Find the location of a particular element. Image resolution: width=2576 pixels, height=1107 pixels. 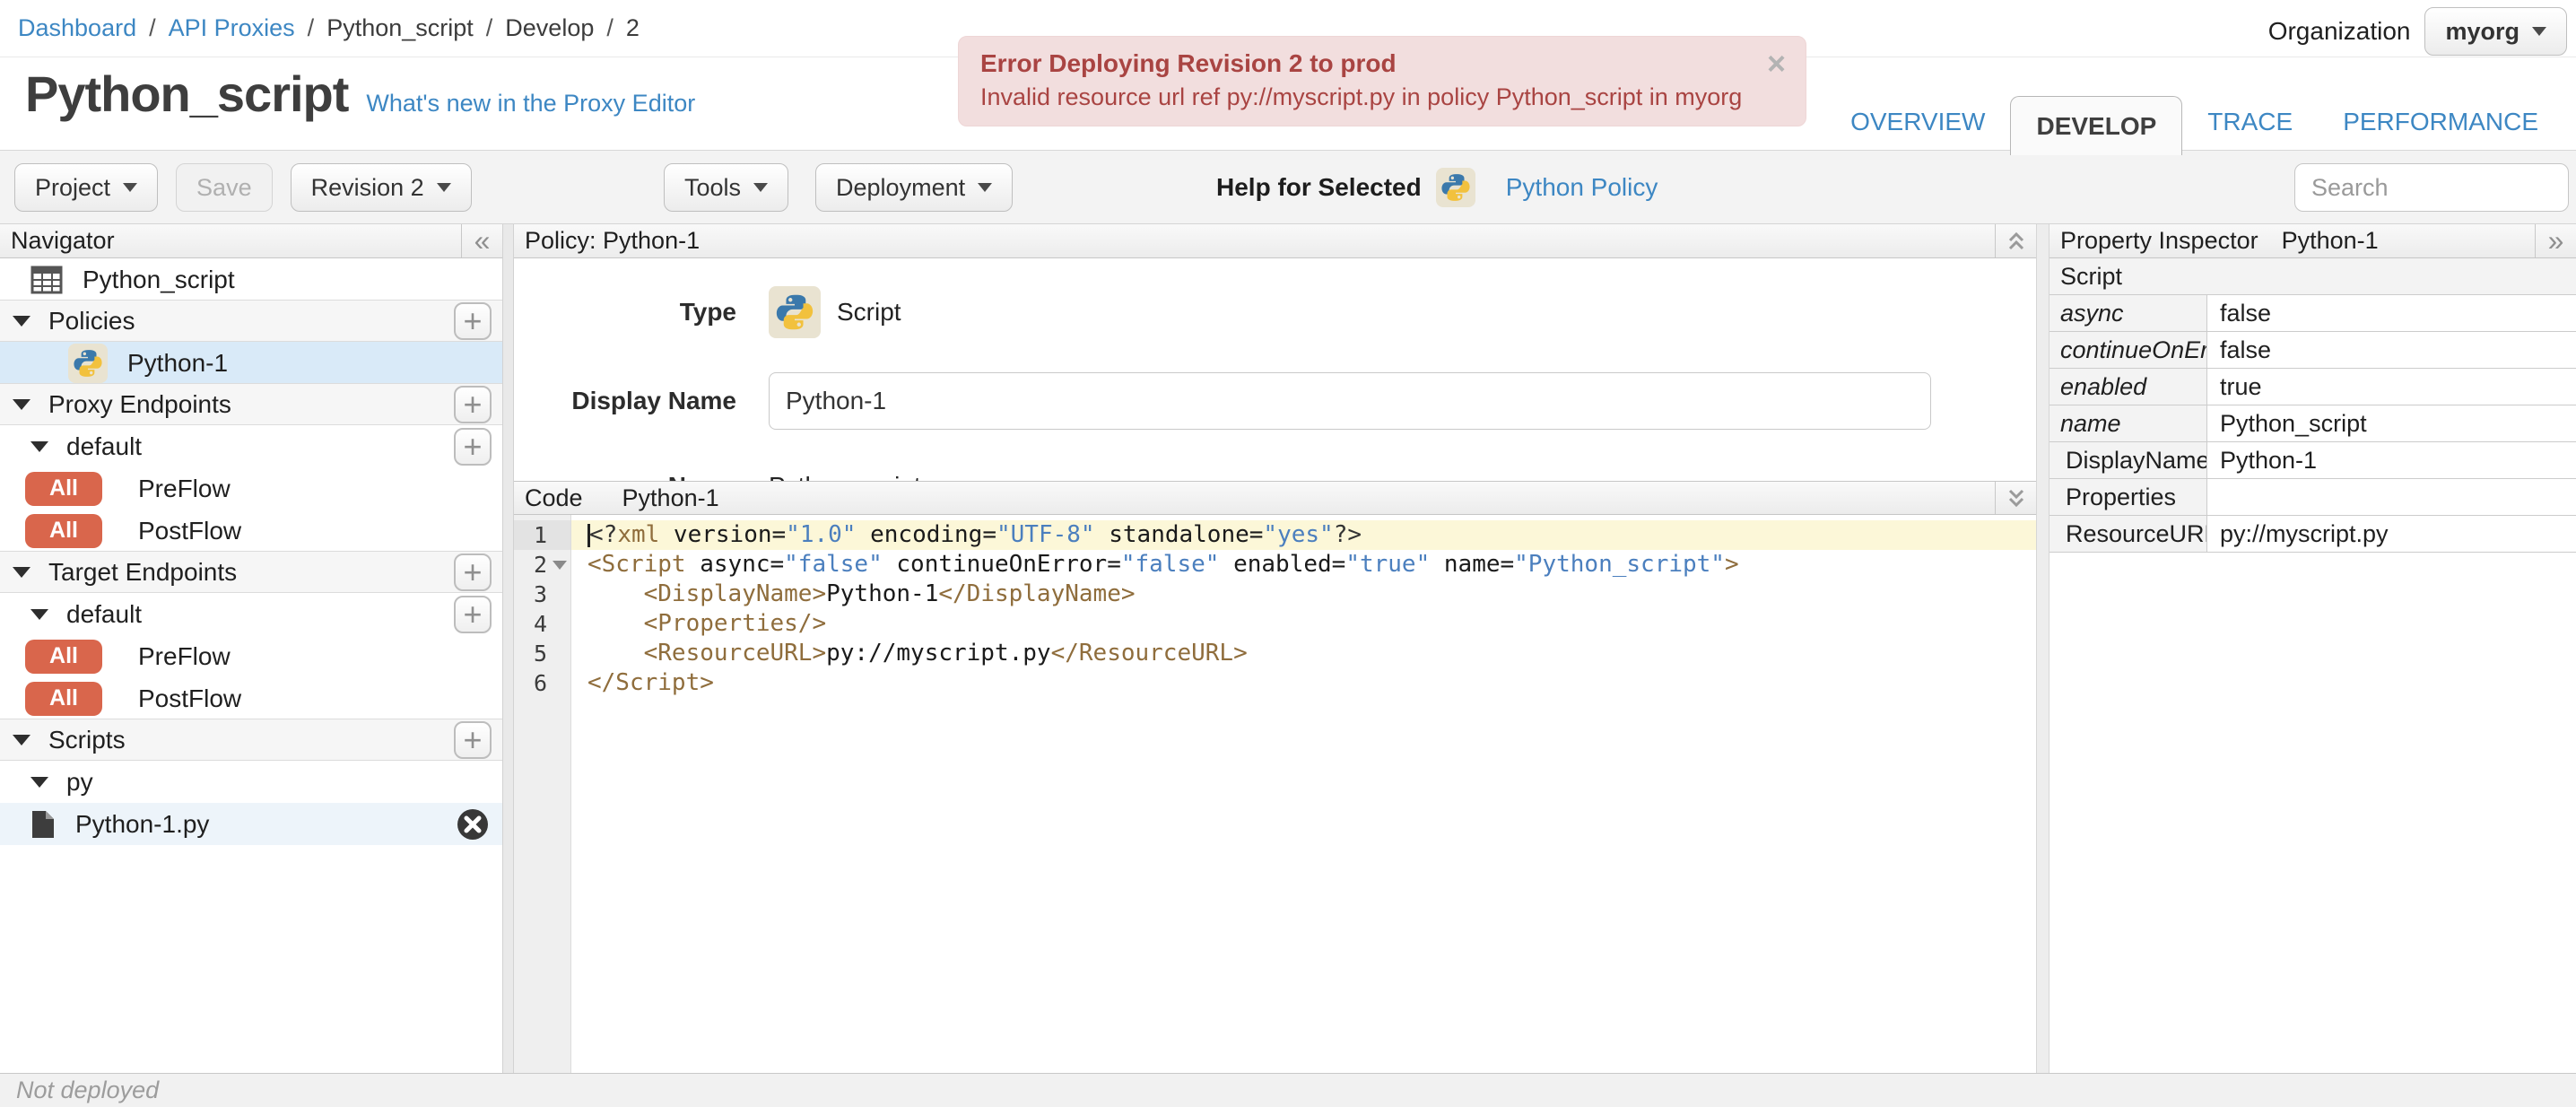

collapse-down-icon is located at coordinates (2015, 498).